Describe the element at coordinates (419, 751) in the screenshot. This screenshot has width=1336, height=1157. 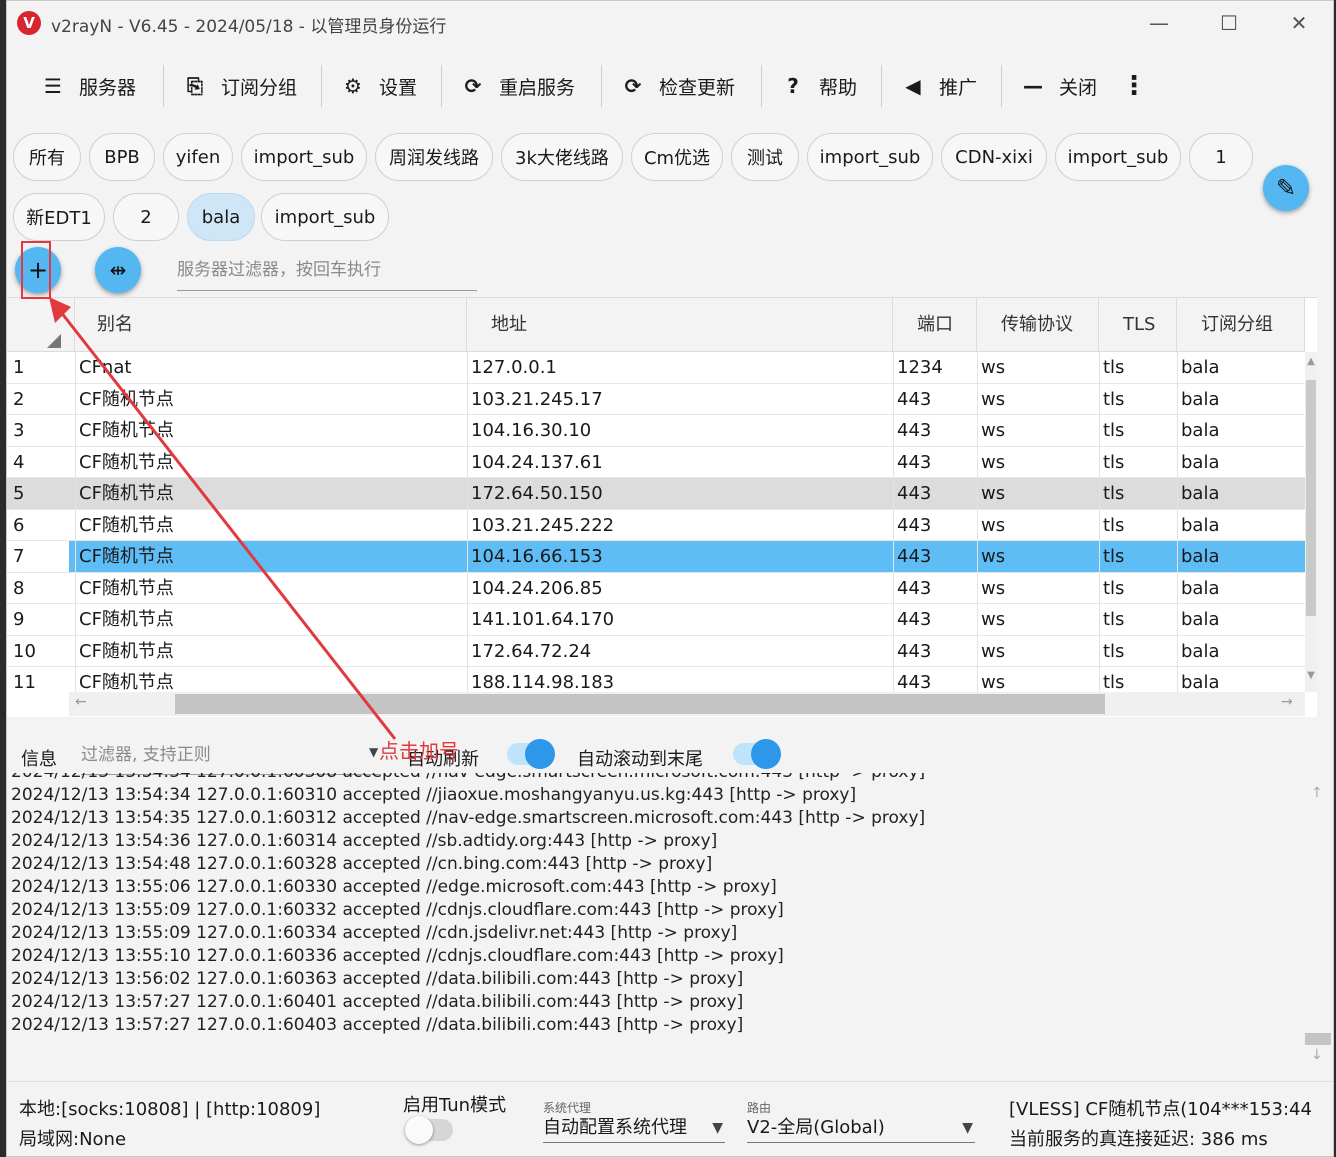
I see `annotation-note: 点击加号` at that location.